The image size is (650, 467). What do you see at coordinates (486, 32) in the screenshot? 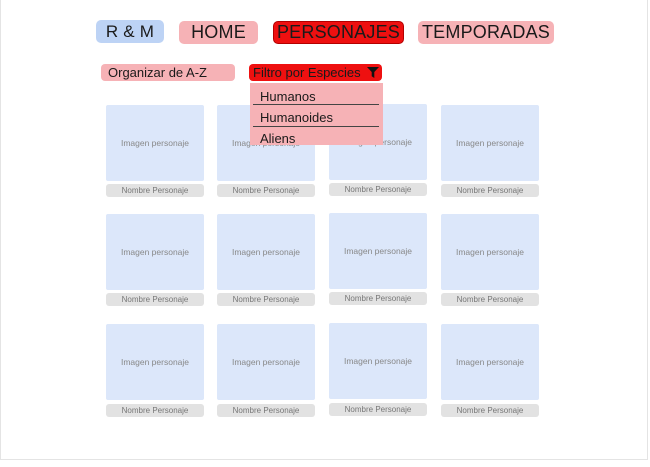
I see `nav-temporadas-button: TEMPORADAS` at bounding box center [486, 32].